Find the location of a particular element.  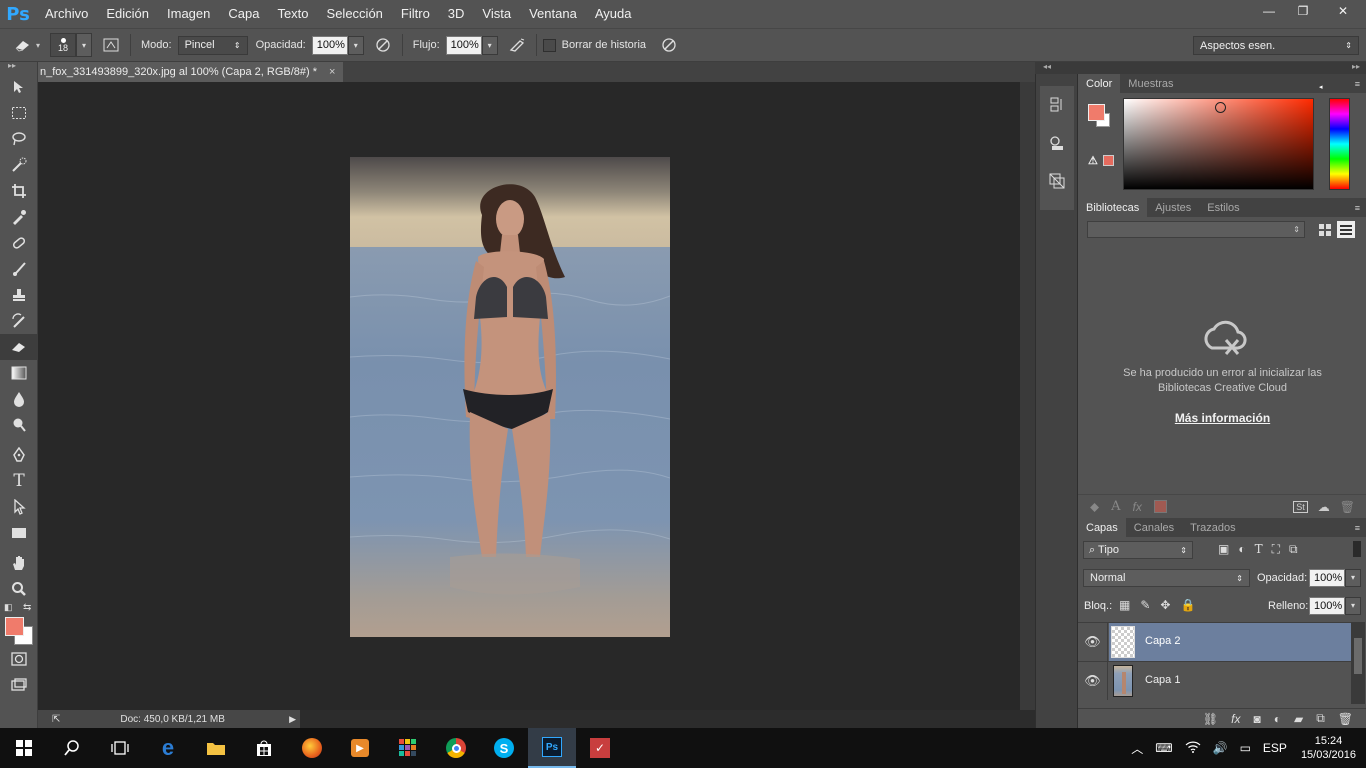

brush-tool-icon is located at coordinates (19, 269).